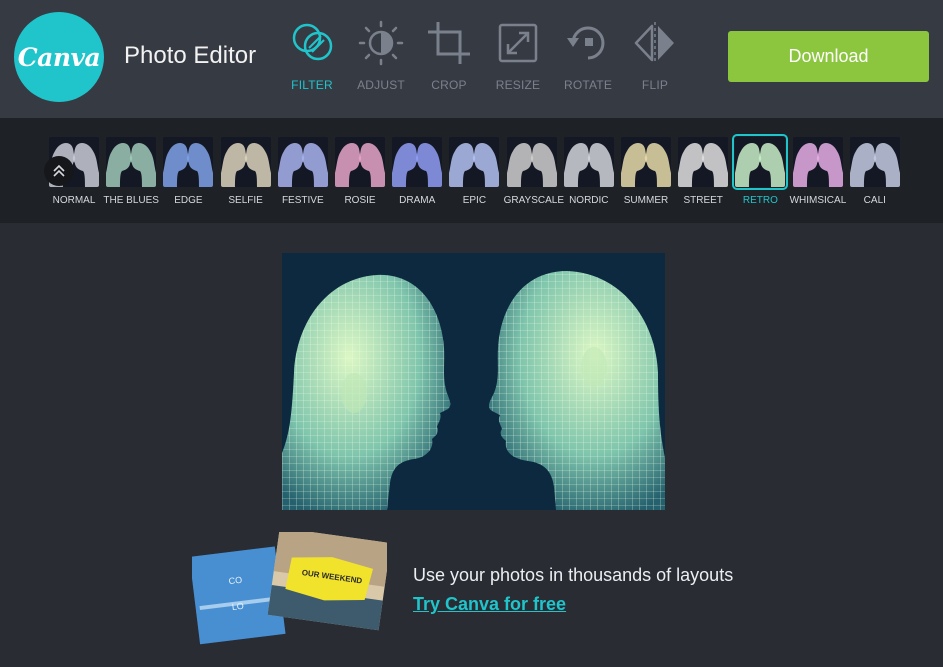 Image resolution: width=943 pixels, height=667 pixels. I want to click on adjust-icon, so click(381, 43).